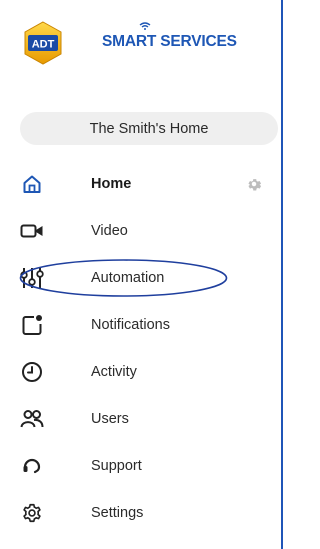 Image resolution: width=320 pixels, height=549 pixels. Describe the element at coordinates (116, 466) in the screenshot. I see `sidebar-item-label: Support` at that location.